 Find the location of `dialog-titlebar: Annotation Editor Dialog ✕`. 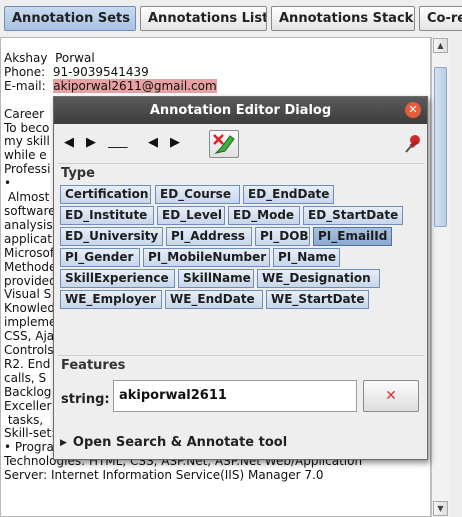

dialog-titlebar: Annotation Editor Dialog ✕ is located at coordinates (240, 110).